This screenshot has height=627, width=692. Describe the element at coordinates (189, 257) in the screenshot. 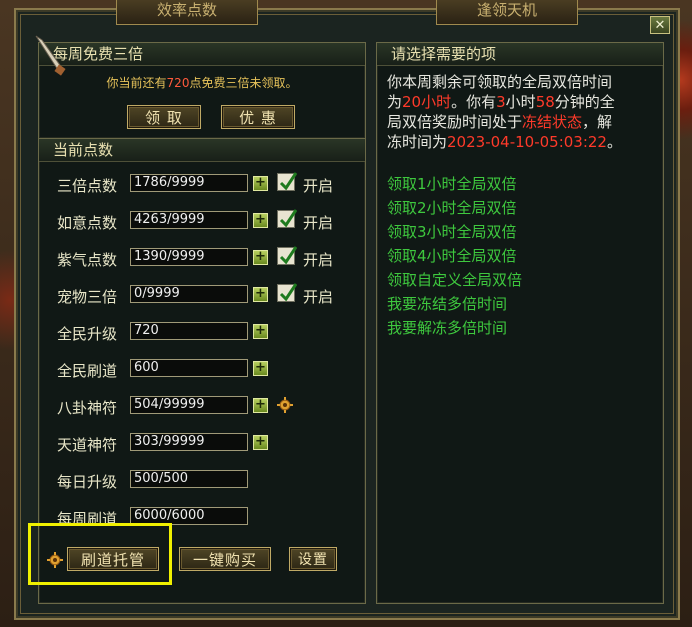

I see `row-value: 1390/9999` at that location.